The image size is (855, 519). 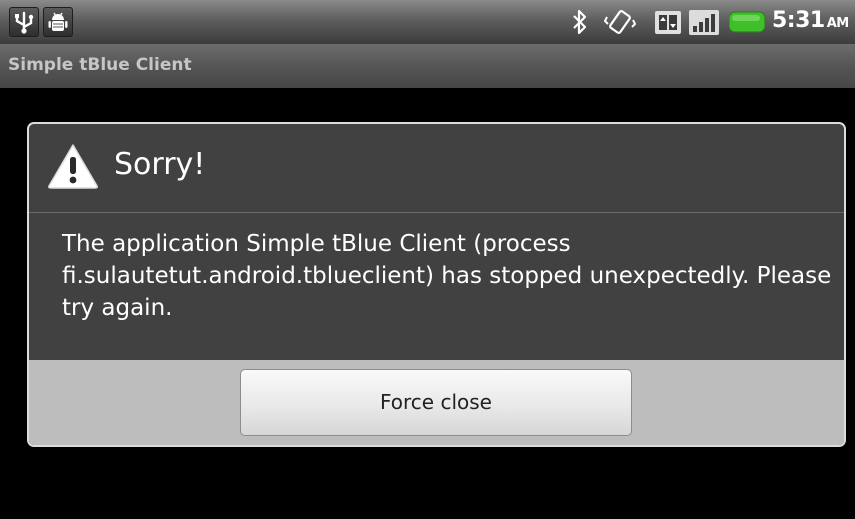 What do you see at coordinates (427, 22) in the screenshot?
I see `status-bar: 5:31 AM` at bounding box center [427, 22].